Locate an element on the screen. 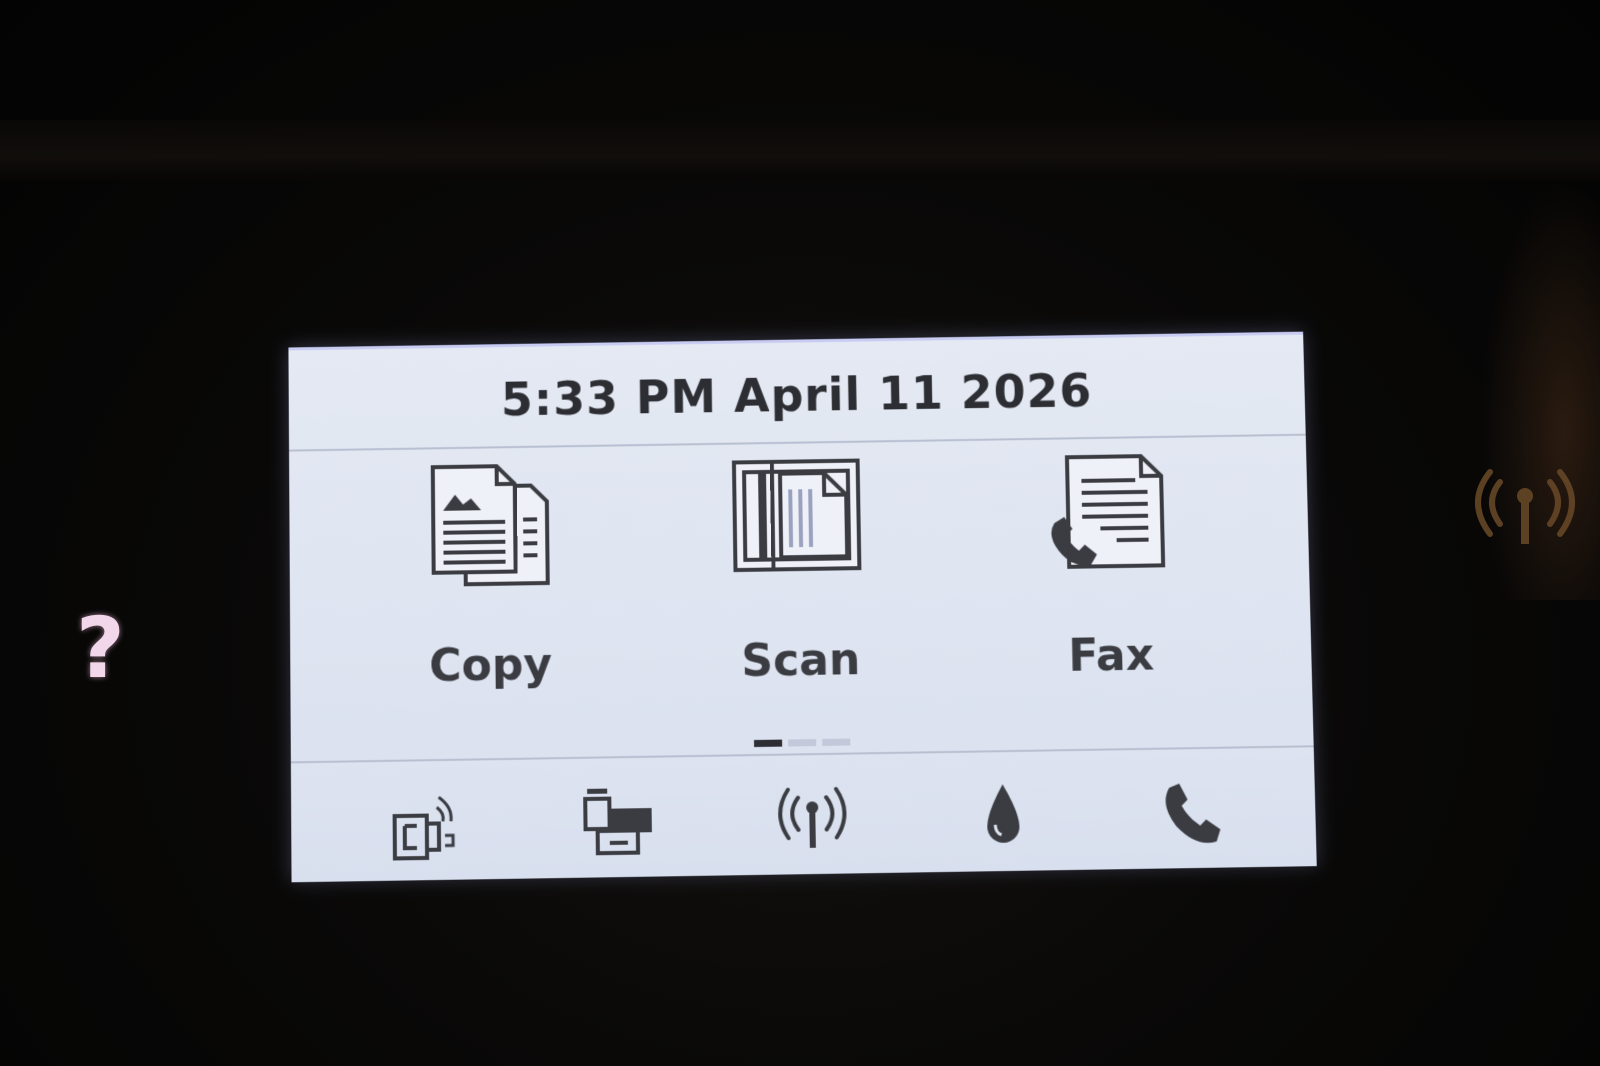  bottom-toolbar is located at coordinates (803, 814).